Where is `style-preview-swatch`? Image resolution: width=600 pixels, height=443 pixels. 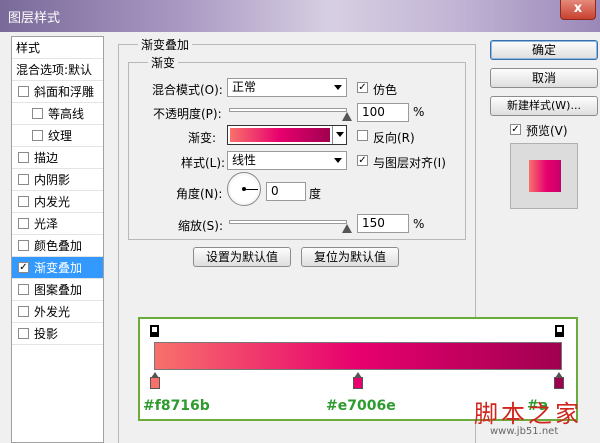
style-preview-swatch is located at coordinates (545, 176).